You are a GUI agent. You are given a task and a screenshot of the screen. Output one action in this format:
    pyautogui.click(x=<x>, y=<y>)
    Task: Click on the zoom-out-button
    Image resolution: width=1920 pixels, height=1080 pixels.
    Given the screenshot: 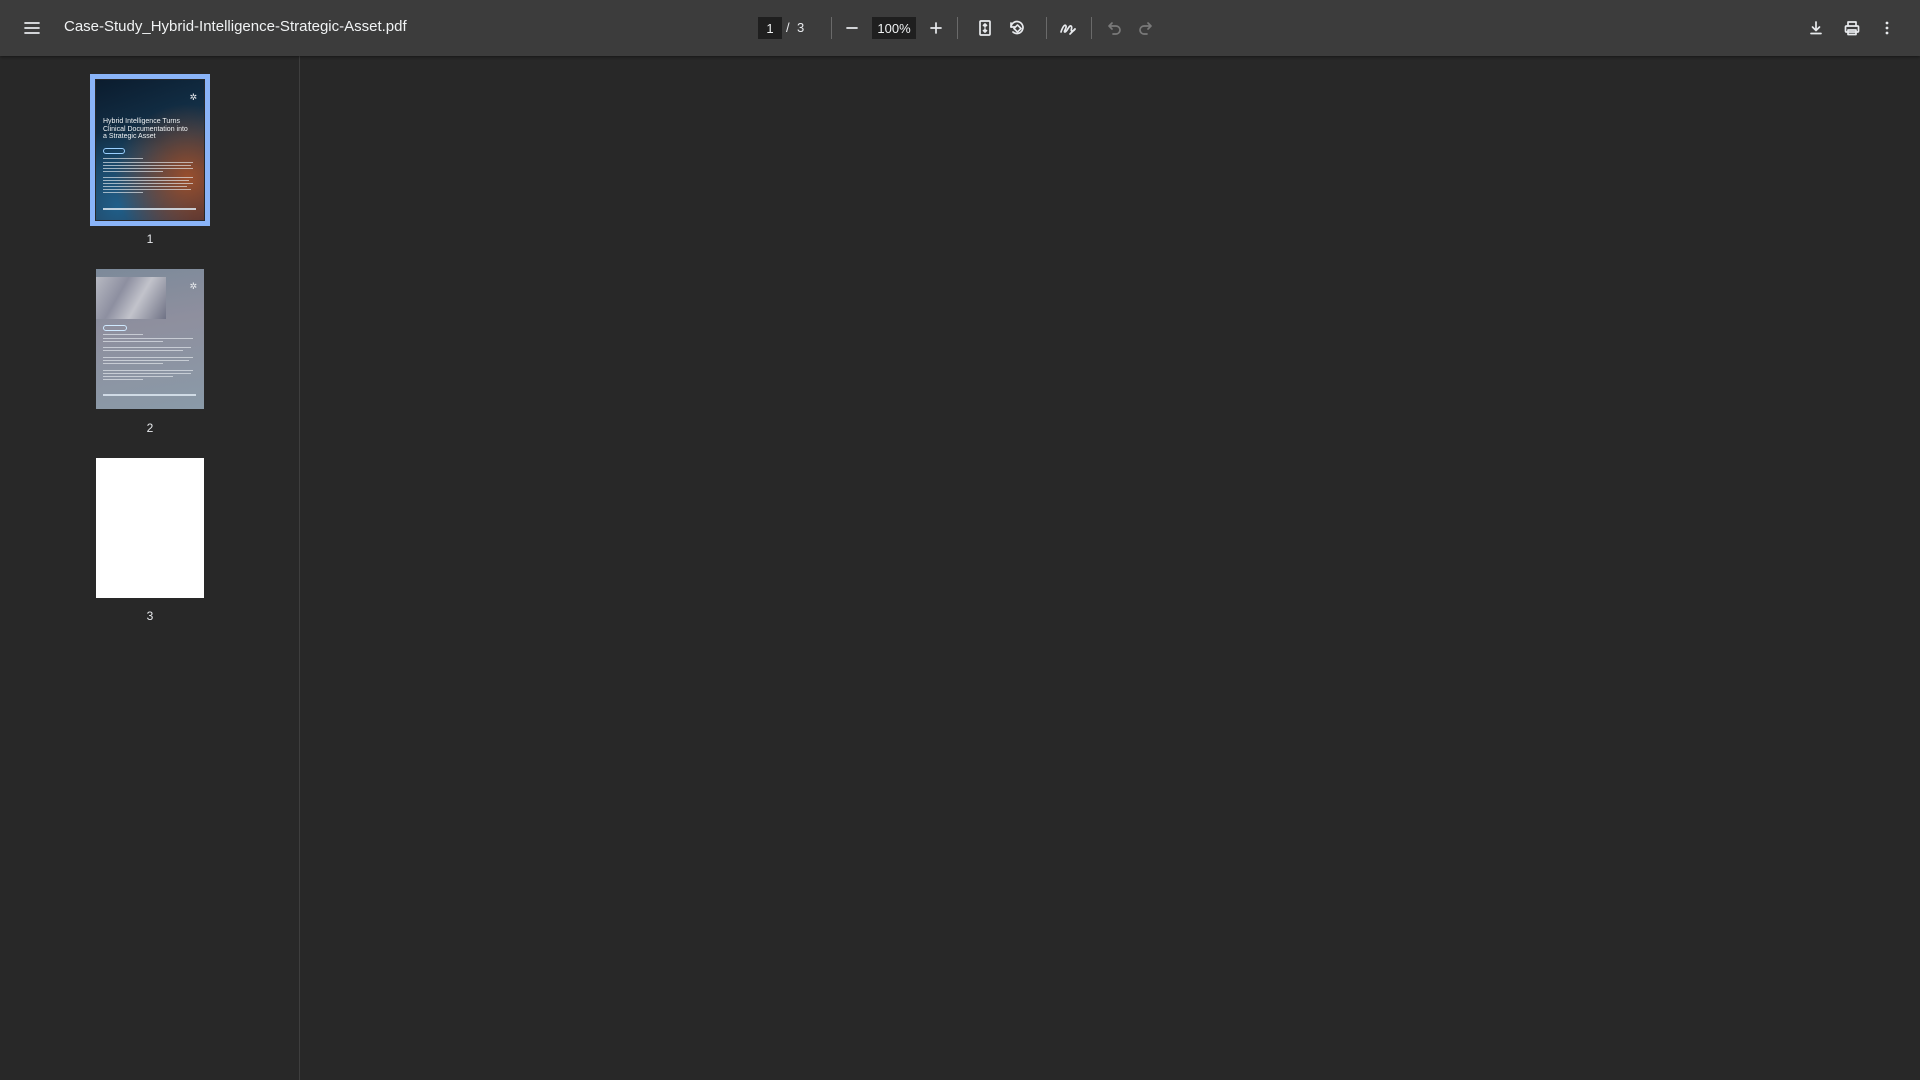 What is the action you would take?
    pyautogui.click(x=852, y=28)
    